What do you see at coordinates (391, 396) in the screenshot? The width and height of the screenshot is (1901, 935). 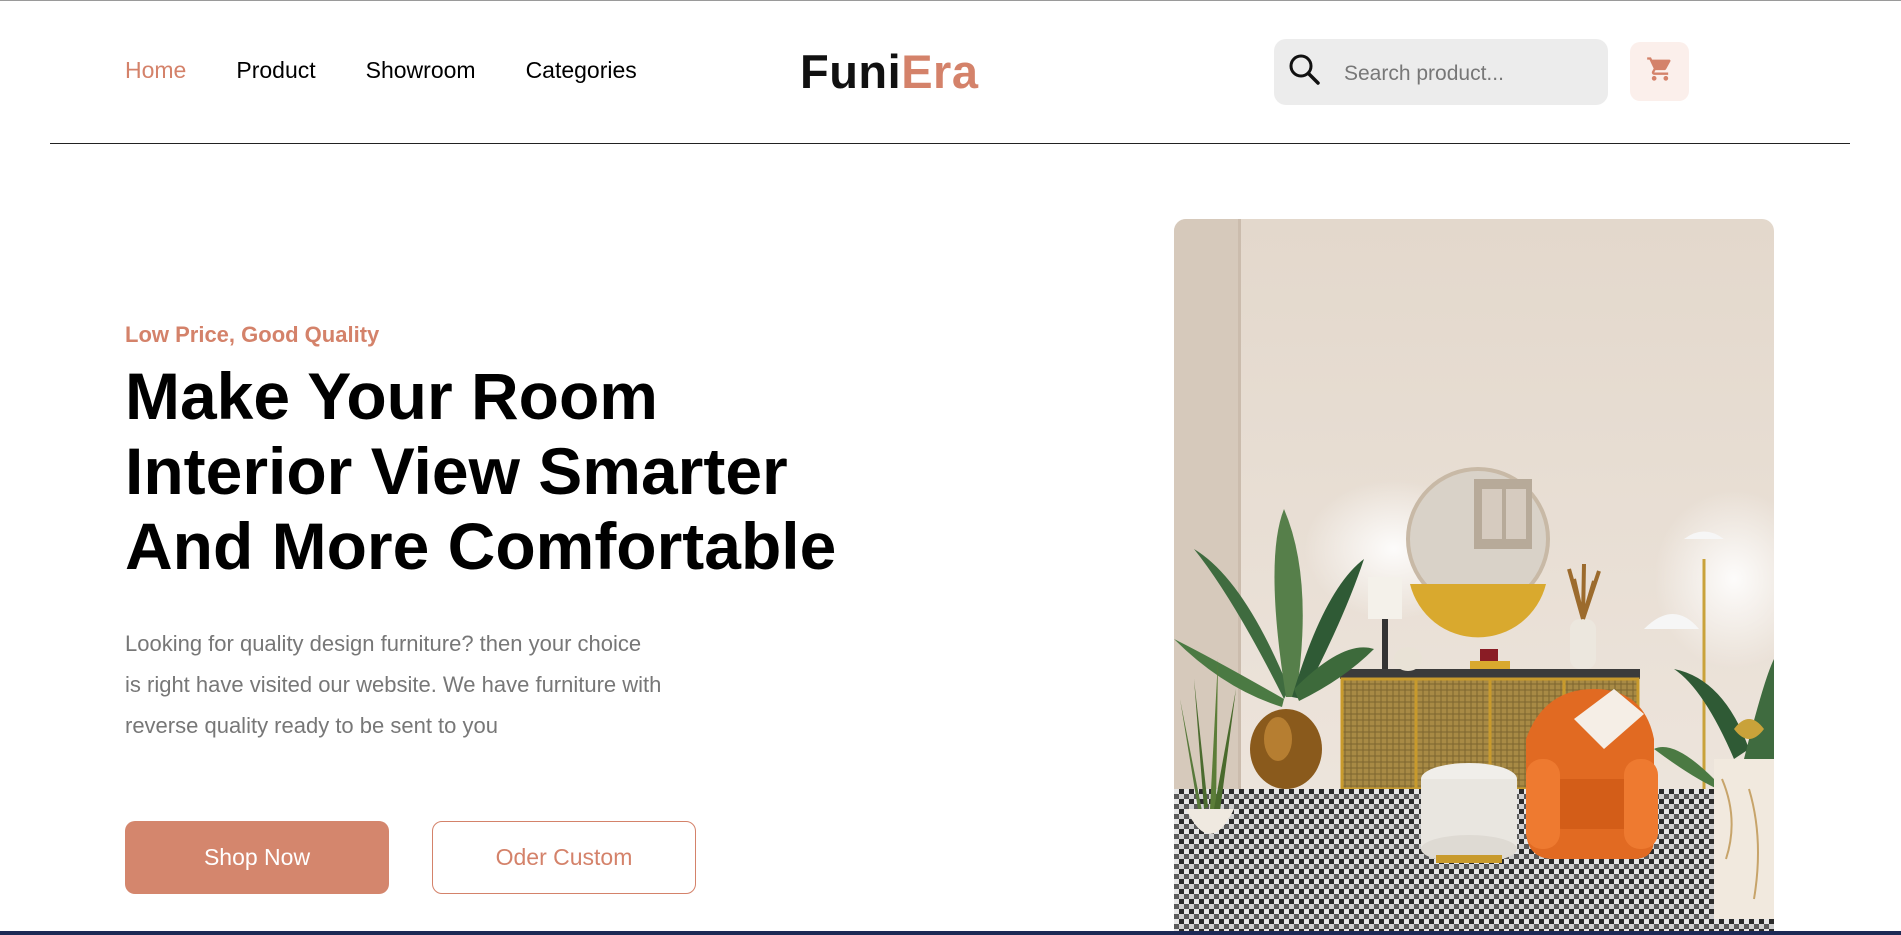 I see `headline-line-1: Make Your Room` at bounding box center [391, 396].